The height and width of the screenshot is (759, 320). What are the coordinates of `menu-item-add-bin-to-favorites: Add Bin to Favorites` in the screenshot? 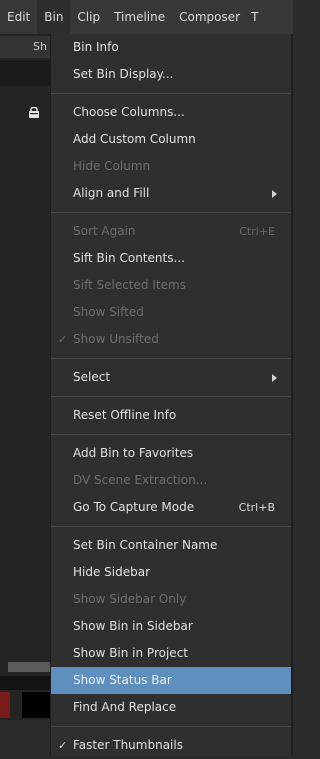 It's located at (171, 453).